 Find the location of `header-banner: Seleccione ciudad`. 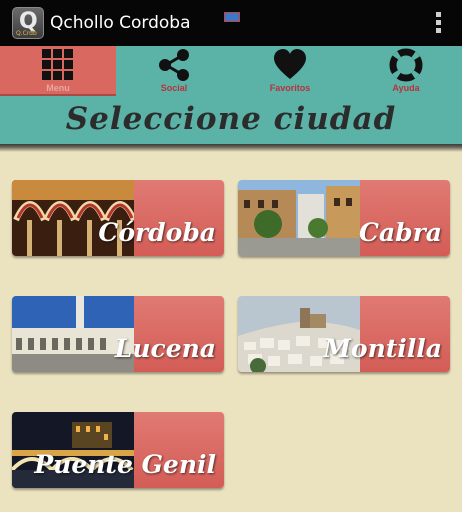

header-banner: Seleccione ciudad is located at coordinates (231, 120).